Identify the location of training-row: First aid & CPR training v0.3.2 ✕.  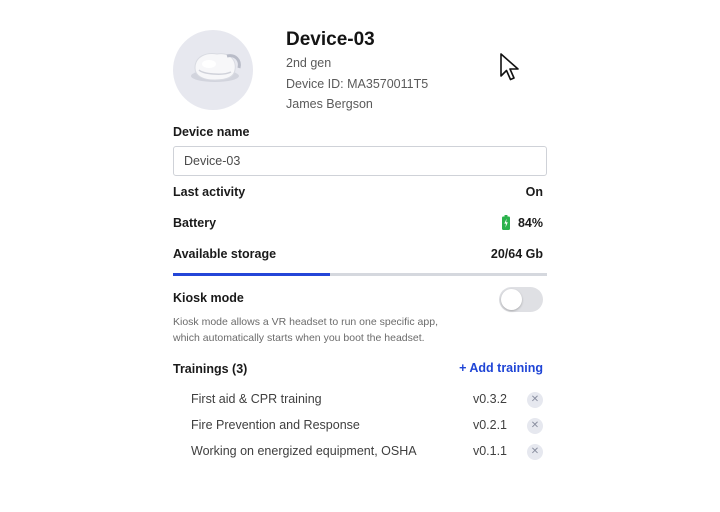
(369, 401).